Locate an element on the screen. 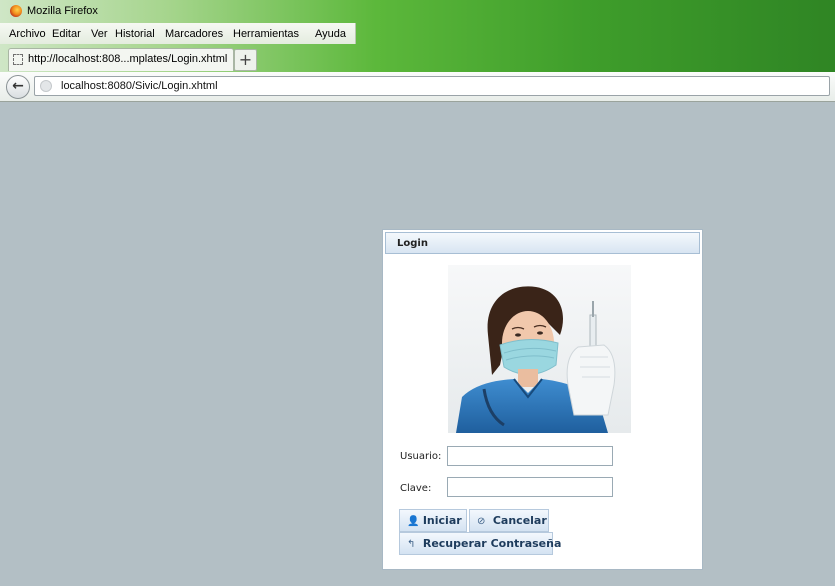 This screenshot has height=586, width=835. usuario-input is located at coordinates (530, 456).